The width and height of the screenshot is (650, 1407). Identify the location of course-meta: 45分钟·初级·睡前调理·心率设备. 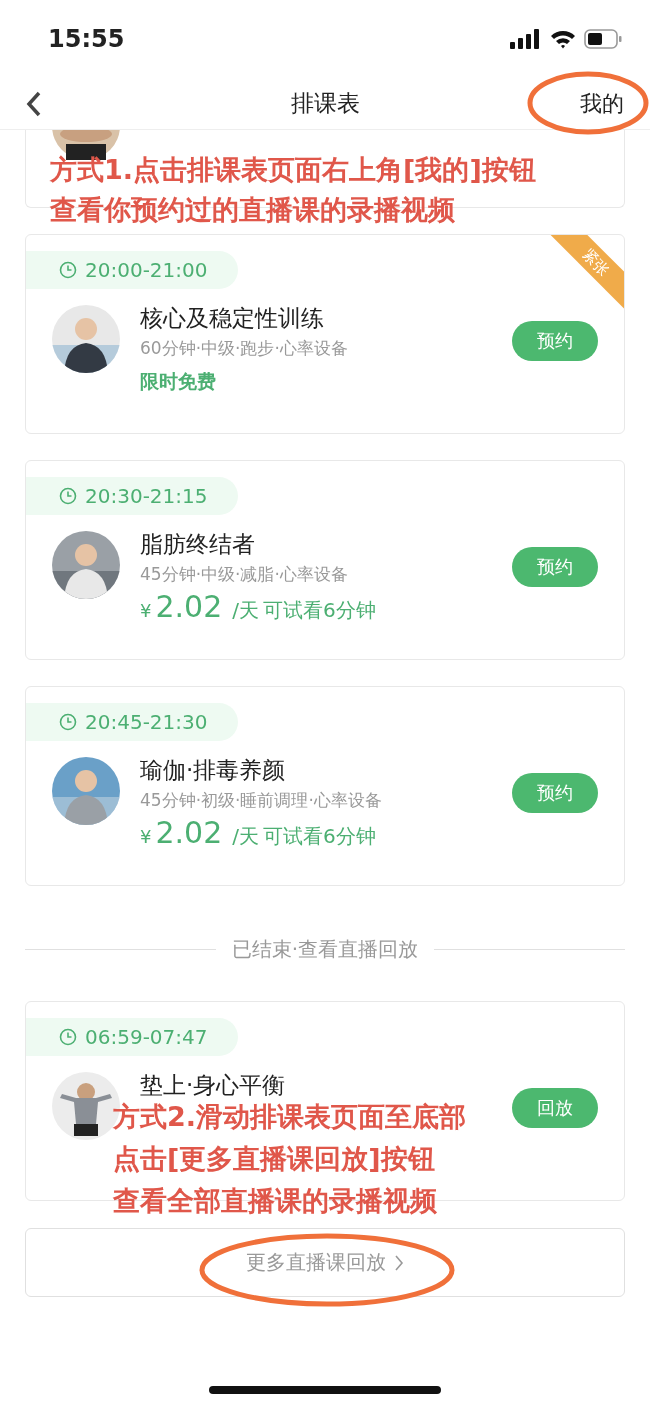
(261, 800).